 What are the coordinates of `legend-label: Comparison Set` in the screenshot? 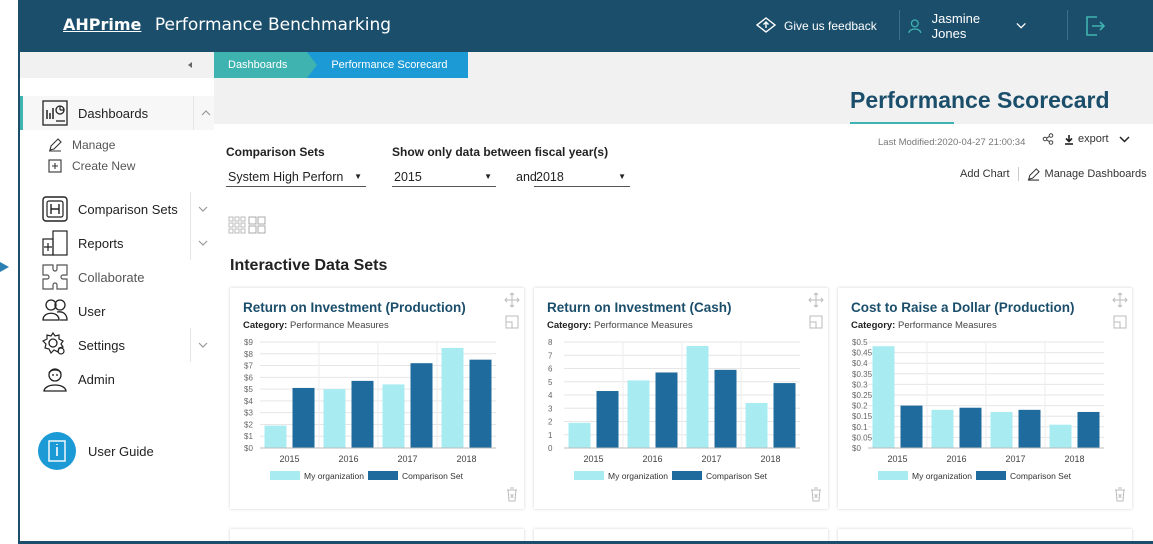 It's located at (433, 476).